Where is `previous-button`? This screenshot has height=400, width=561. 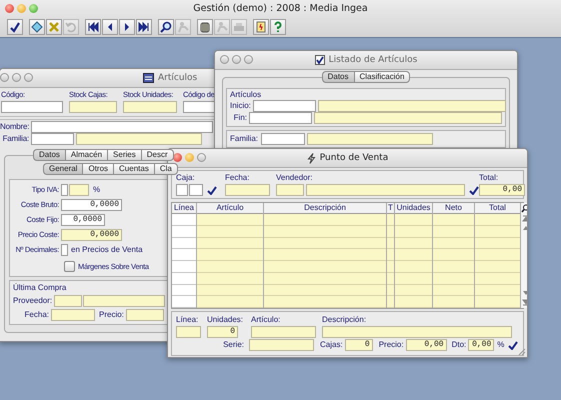
previous-button is located at coordinates (110, 27).